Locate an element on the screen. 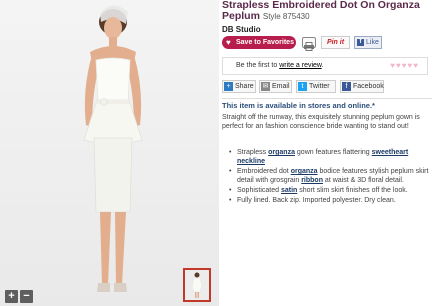  ribbon-link: ribbon is located at coordinates (312, 180).